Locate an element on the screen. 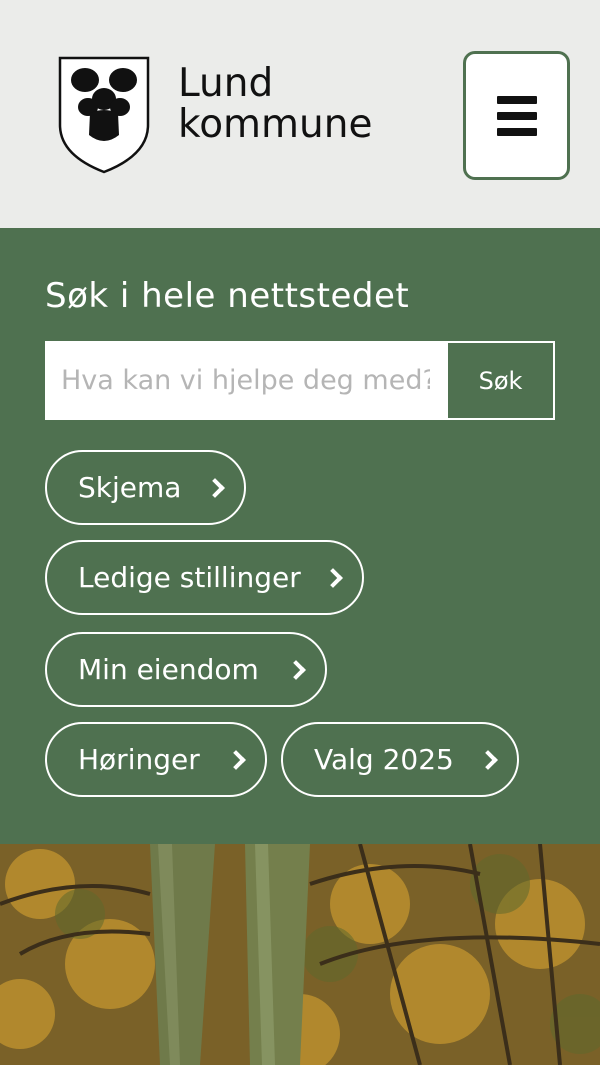  quick-link-ledige-stillinger: Ledige stillinger is located at coordinates (204, 577).